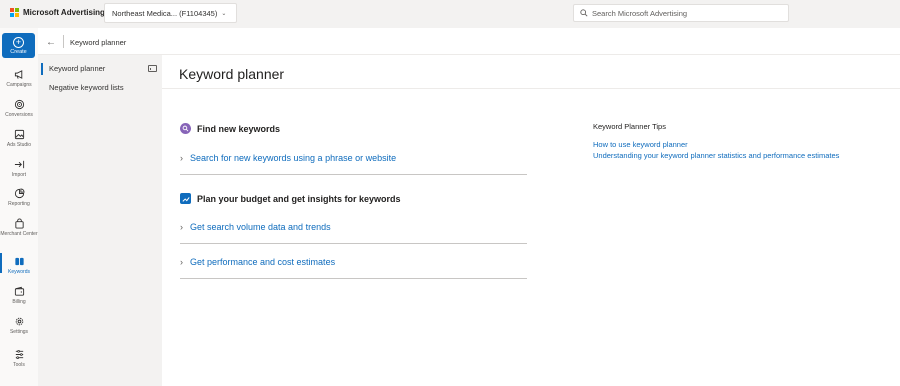  What do you see at coordinates (19, 175) in the screenshot?
I see `nav-label: Import` at bounding box center [19, 175].